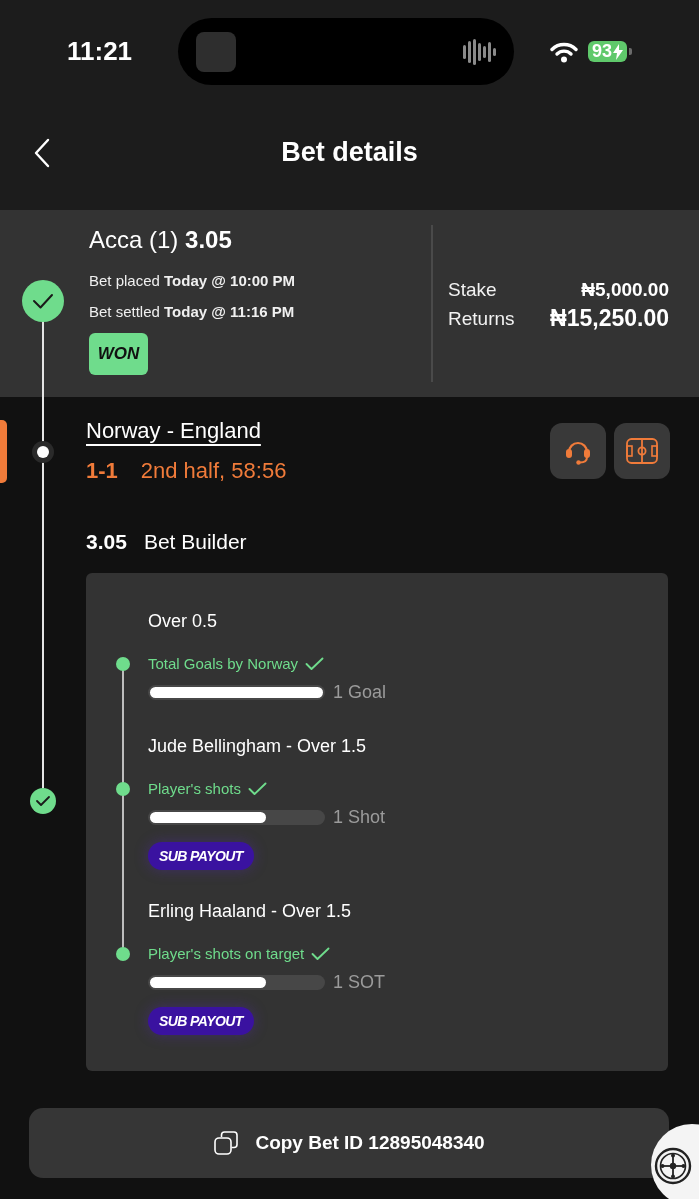 This screenshot has height=1199, width=699. I want to click on builder-odds: 3.05, so click(106, 542).